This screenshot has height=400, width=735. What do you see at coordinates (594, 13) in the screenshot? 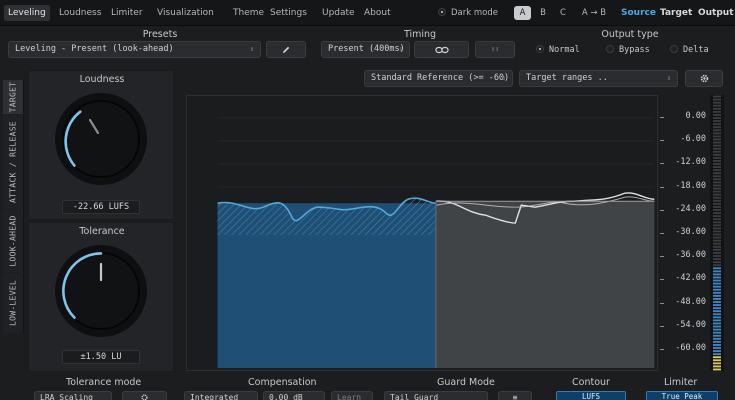
I see `ab-copy-button: A → B` at bounding box center [594, 13].